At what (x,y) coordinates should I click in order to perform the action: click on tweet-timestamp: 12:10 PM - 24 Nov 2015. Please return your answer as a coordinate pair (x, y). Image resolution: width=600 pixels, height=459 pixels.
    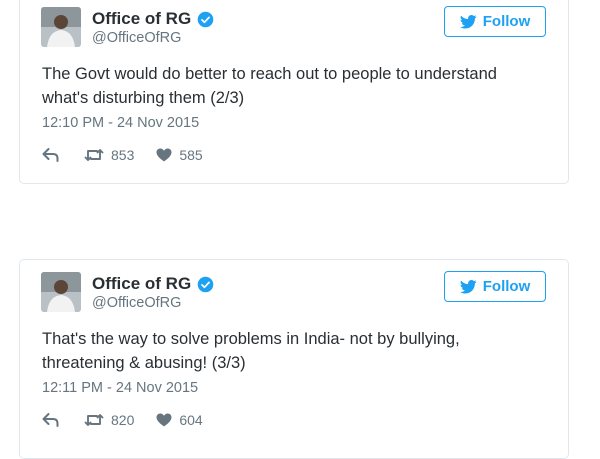
    Looking at the image, I should click on (120, 123).